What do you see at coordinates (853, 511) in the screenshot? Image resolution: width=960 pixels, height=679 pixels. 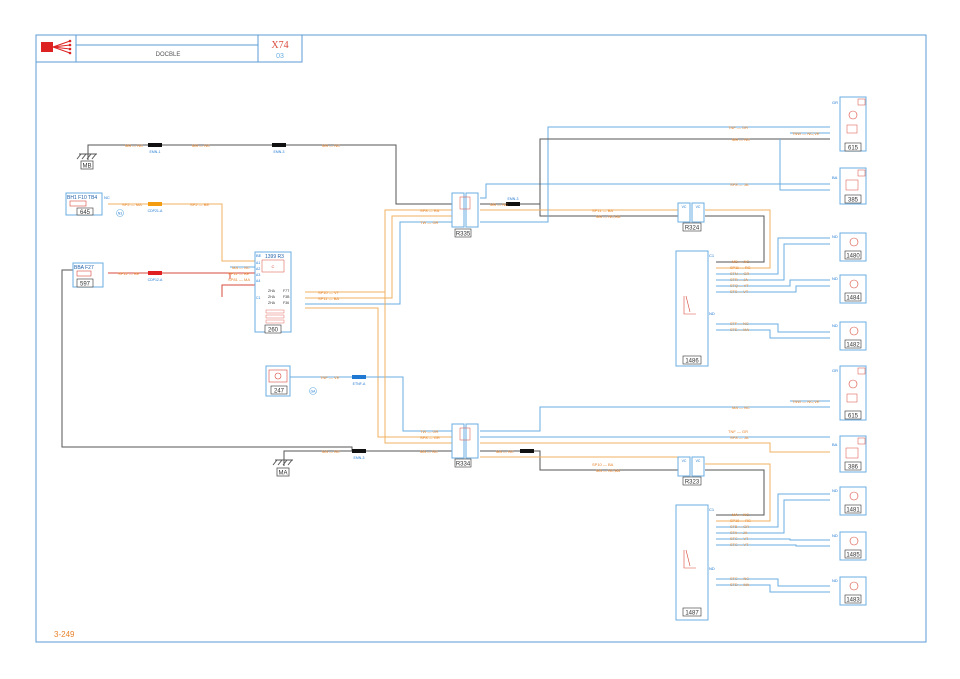 I see `svg-text: 1481` at bounding box center [853, 511].